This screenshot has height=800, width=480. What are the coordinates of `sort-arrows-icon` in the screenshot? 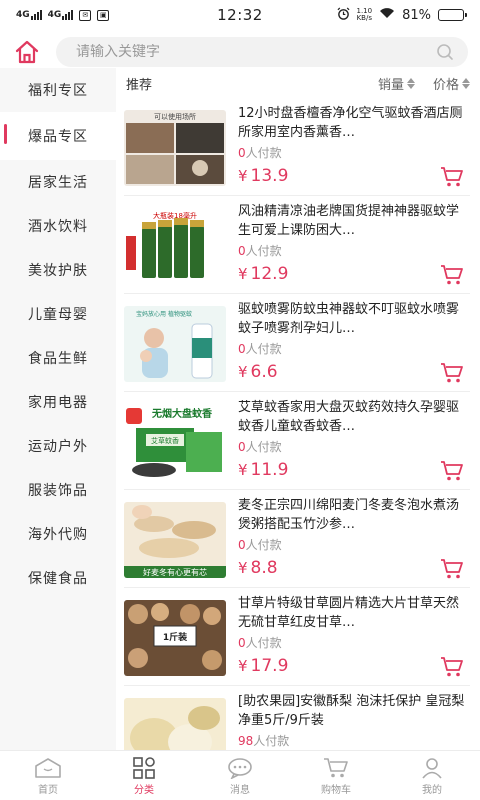 It's located at (466, 83).